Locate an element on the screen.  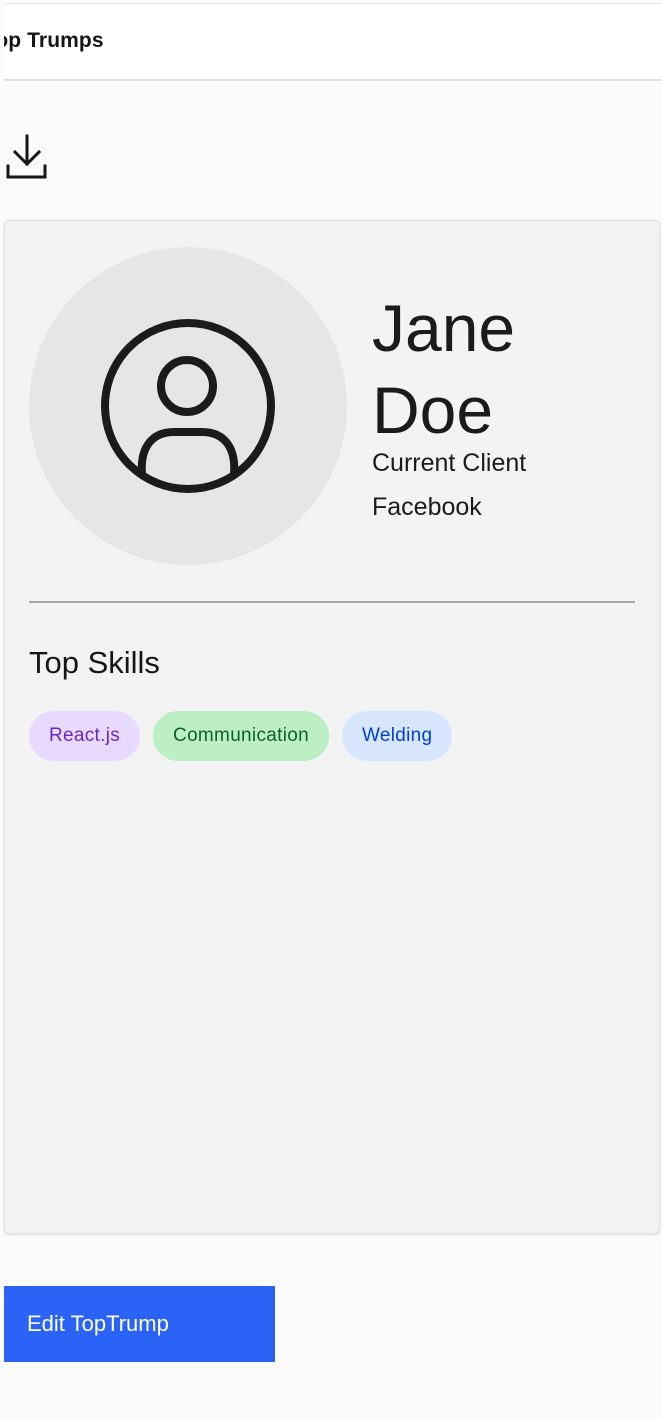
user-avatar-icon is located at coordinates (188, 406).